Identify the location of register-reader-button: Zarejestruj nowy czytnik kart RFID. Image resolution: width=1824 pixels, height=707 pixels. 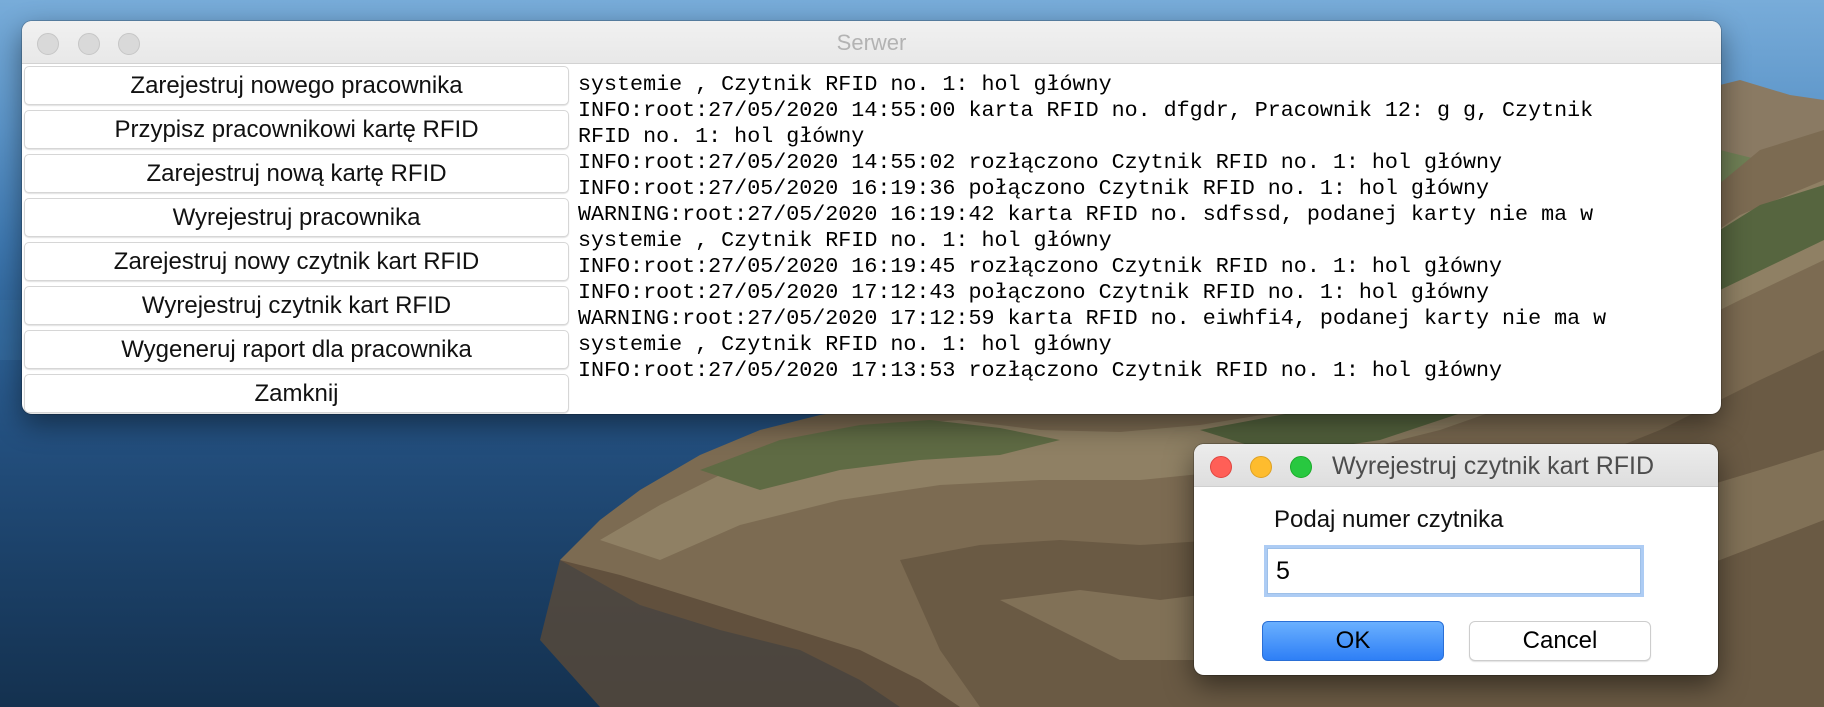
(296, 261).